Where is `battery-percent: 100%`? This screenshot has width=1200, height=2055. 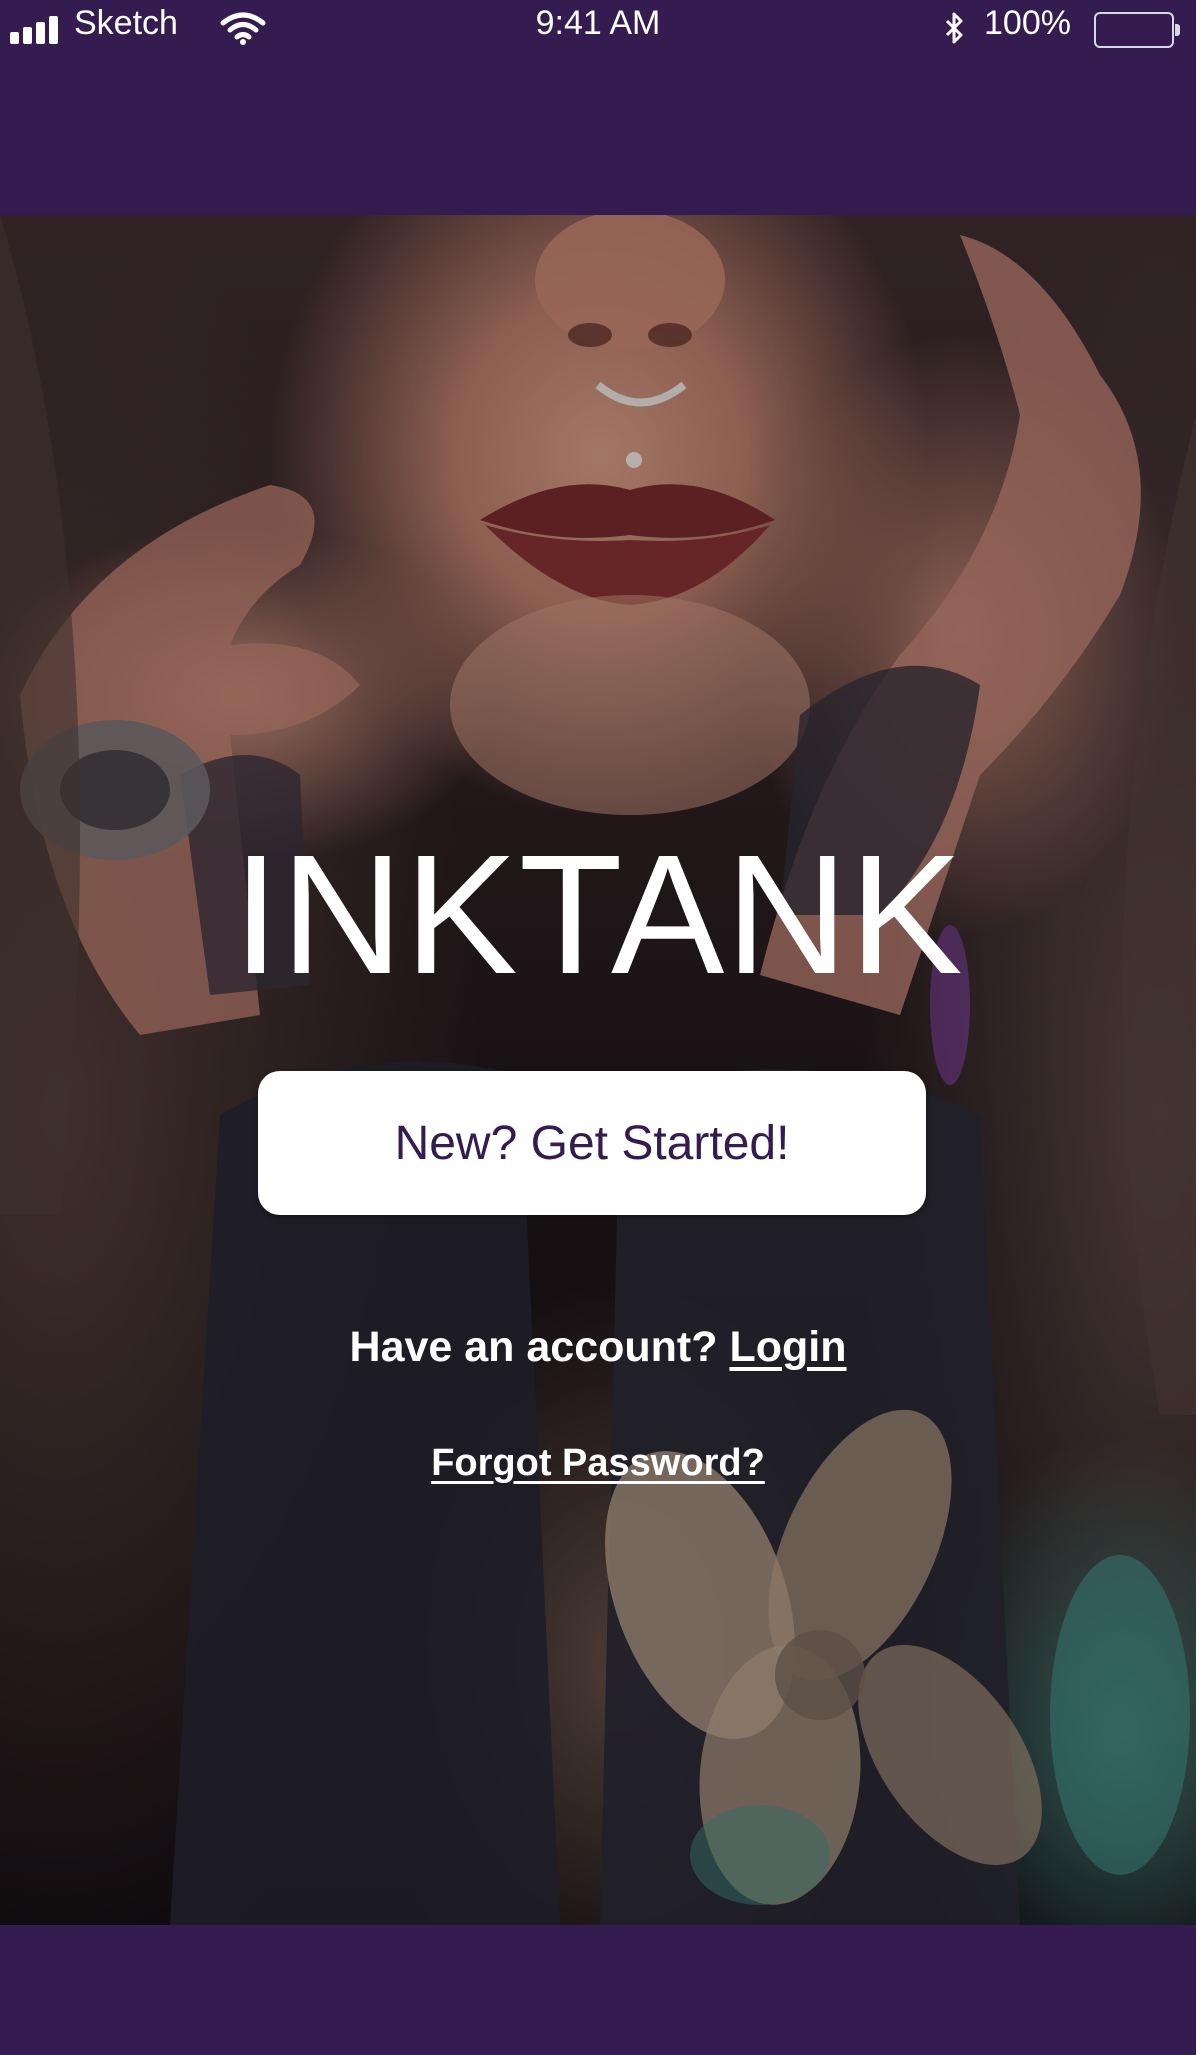 battery-percent: 100% is located at coordinates (1027, 23).